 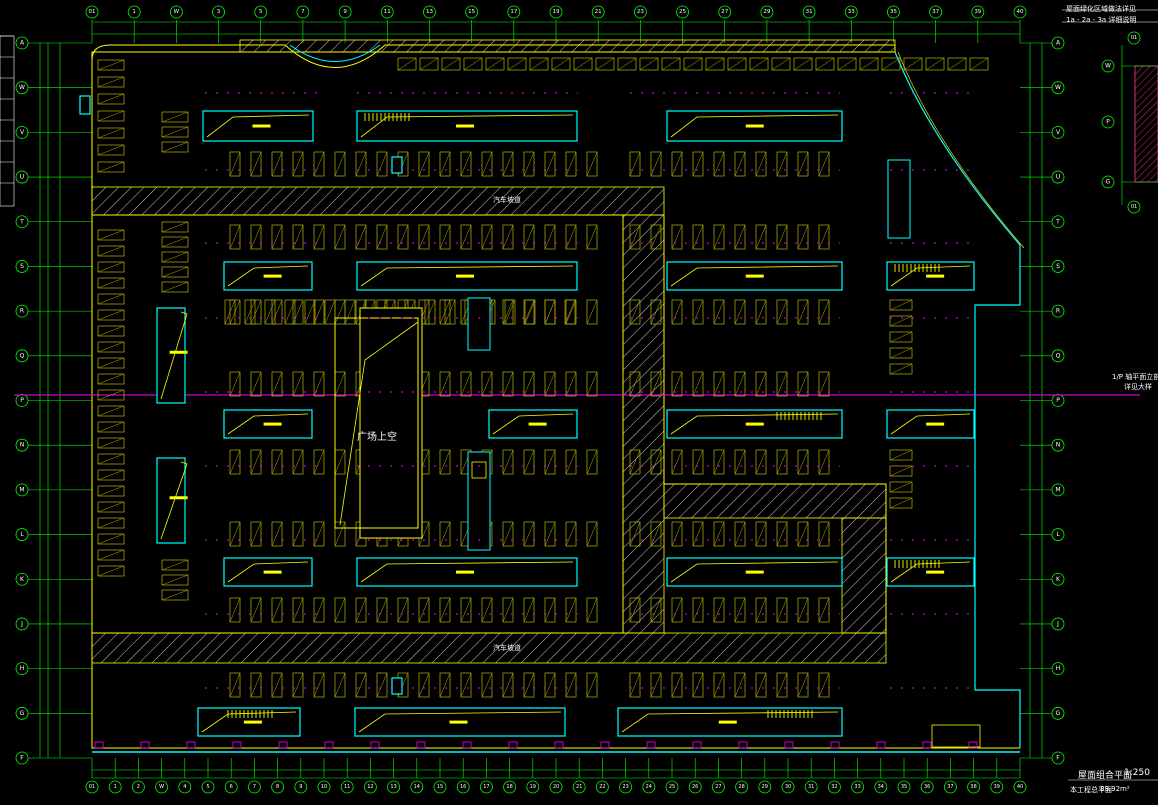 I want to click on axis-label-left: P, so click(x=22, y=400).